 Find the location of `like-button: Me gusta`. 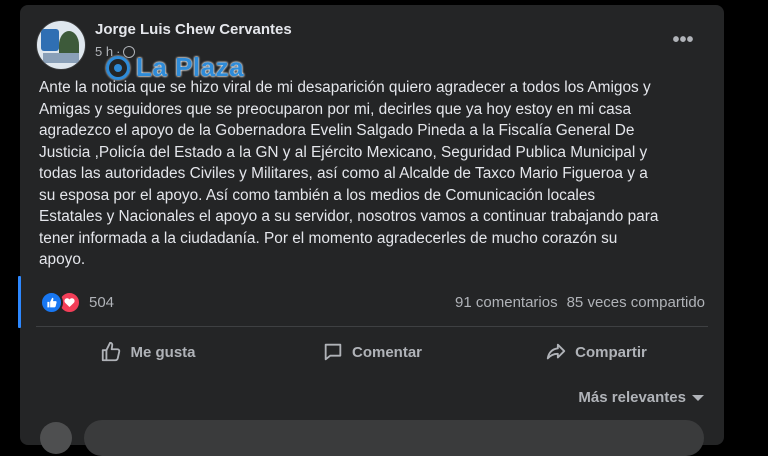

like-button: Me gusta is located at coordinates (148, 352).